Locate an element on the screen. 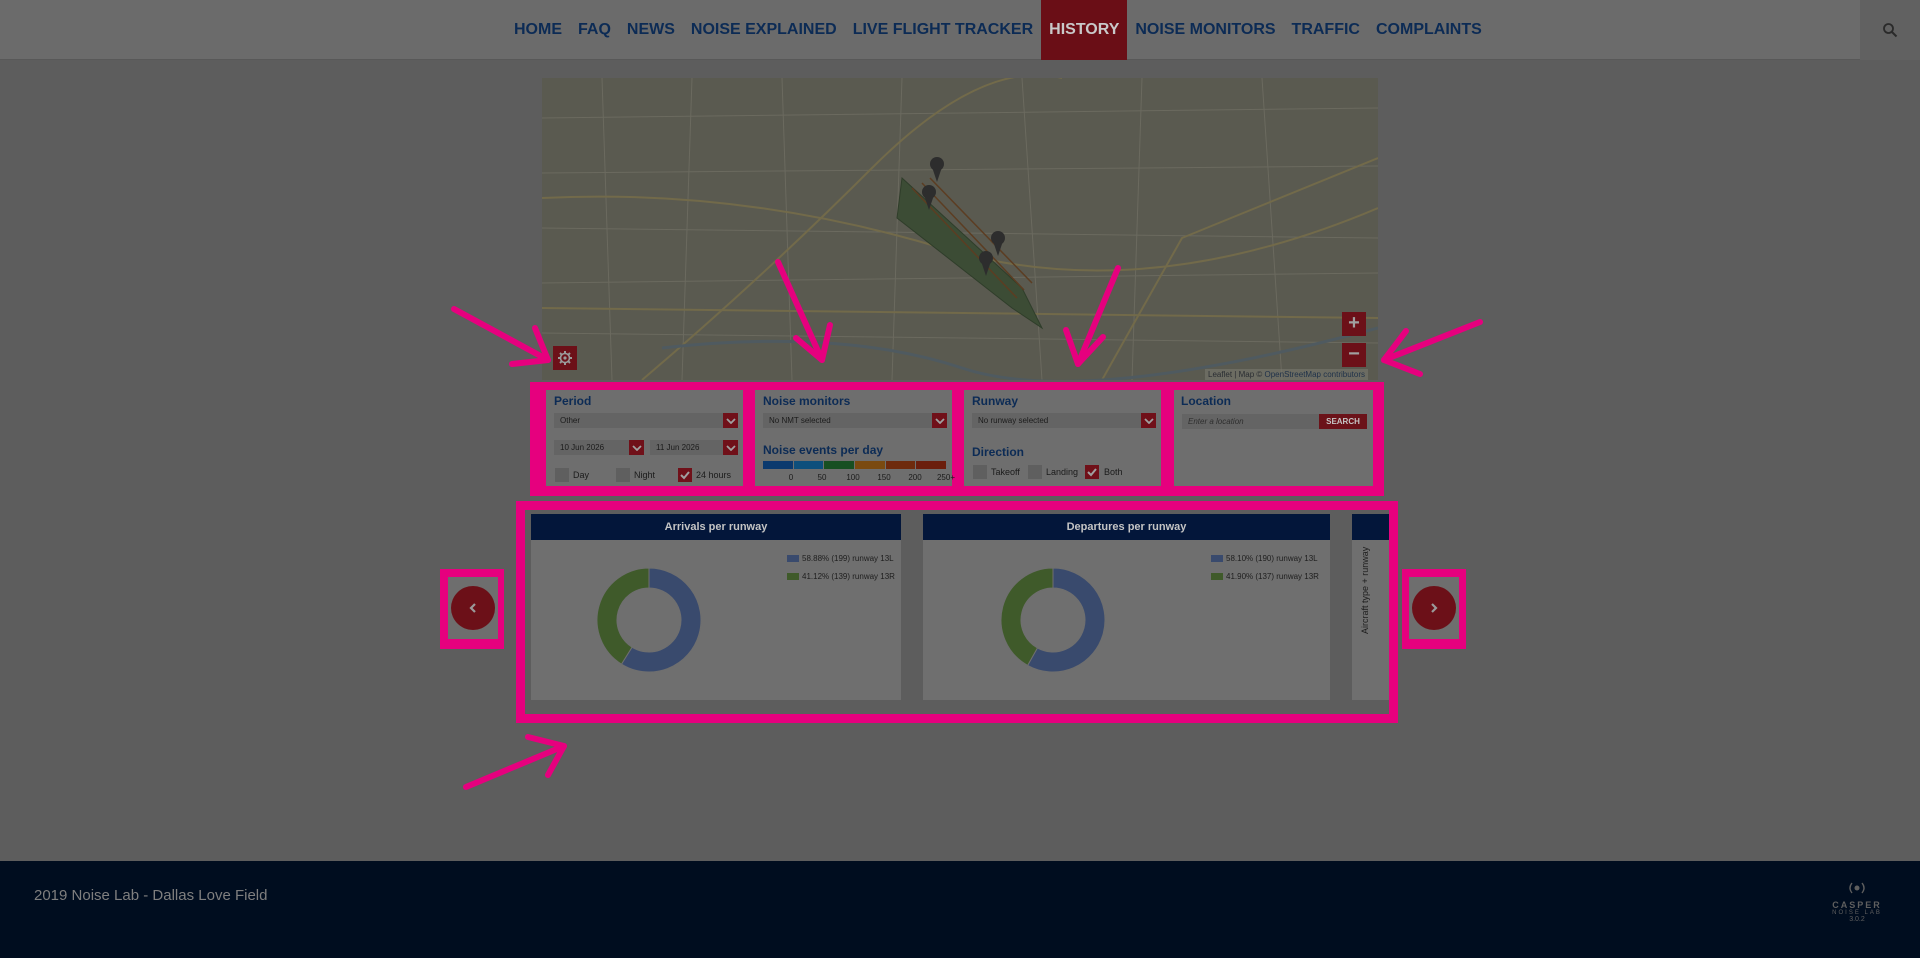 The width and height of the screenshot is (1920, 958). carousel-prev-button is located at coordinates (473, 608).